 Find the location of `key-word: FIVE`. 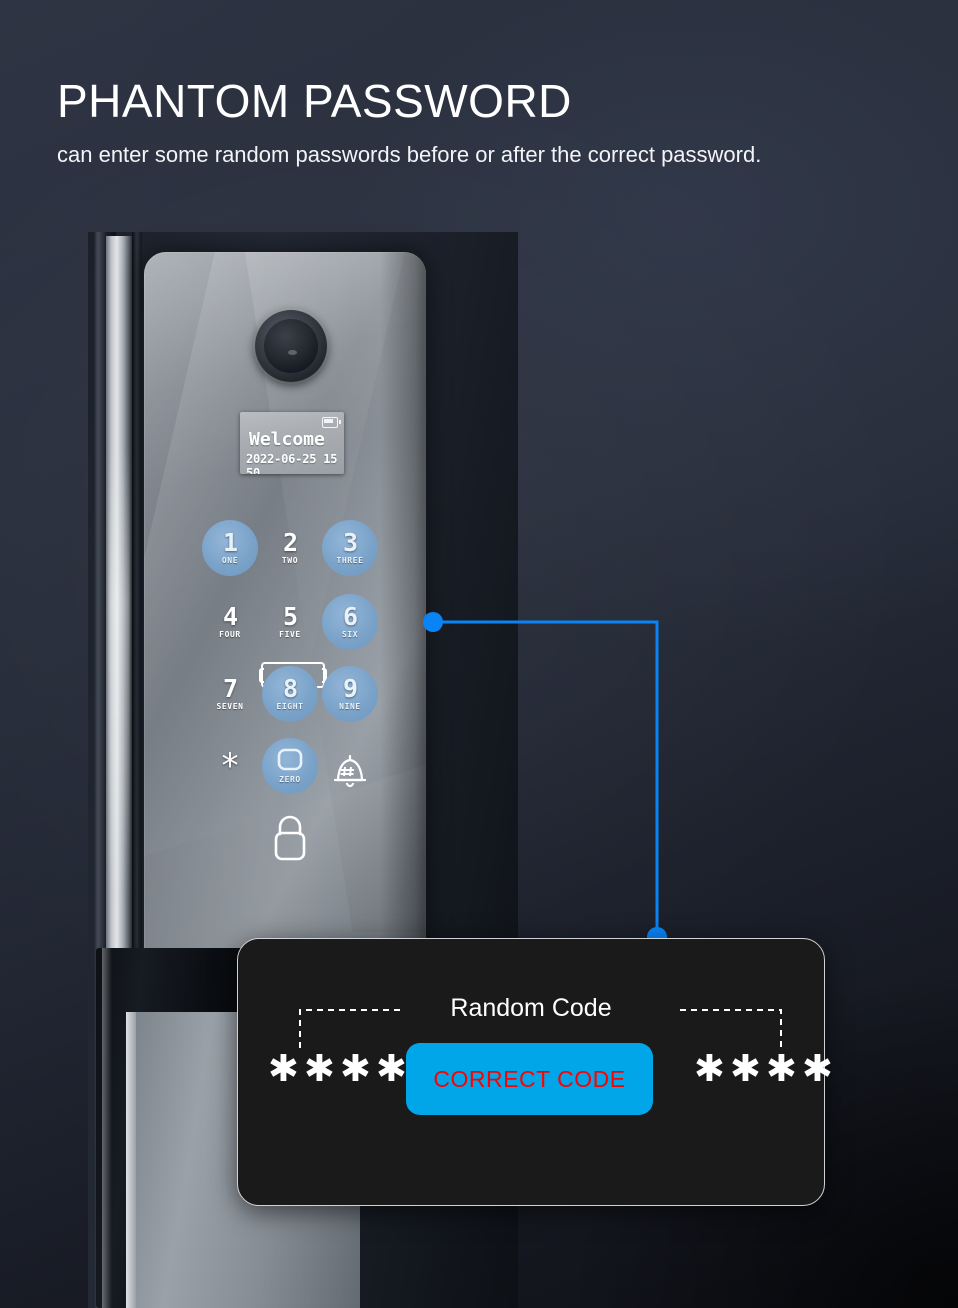

key-word: FIVE is located at coordinates (290, 634).